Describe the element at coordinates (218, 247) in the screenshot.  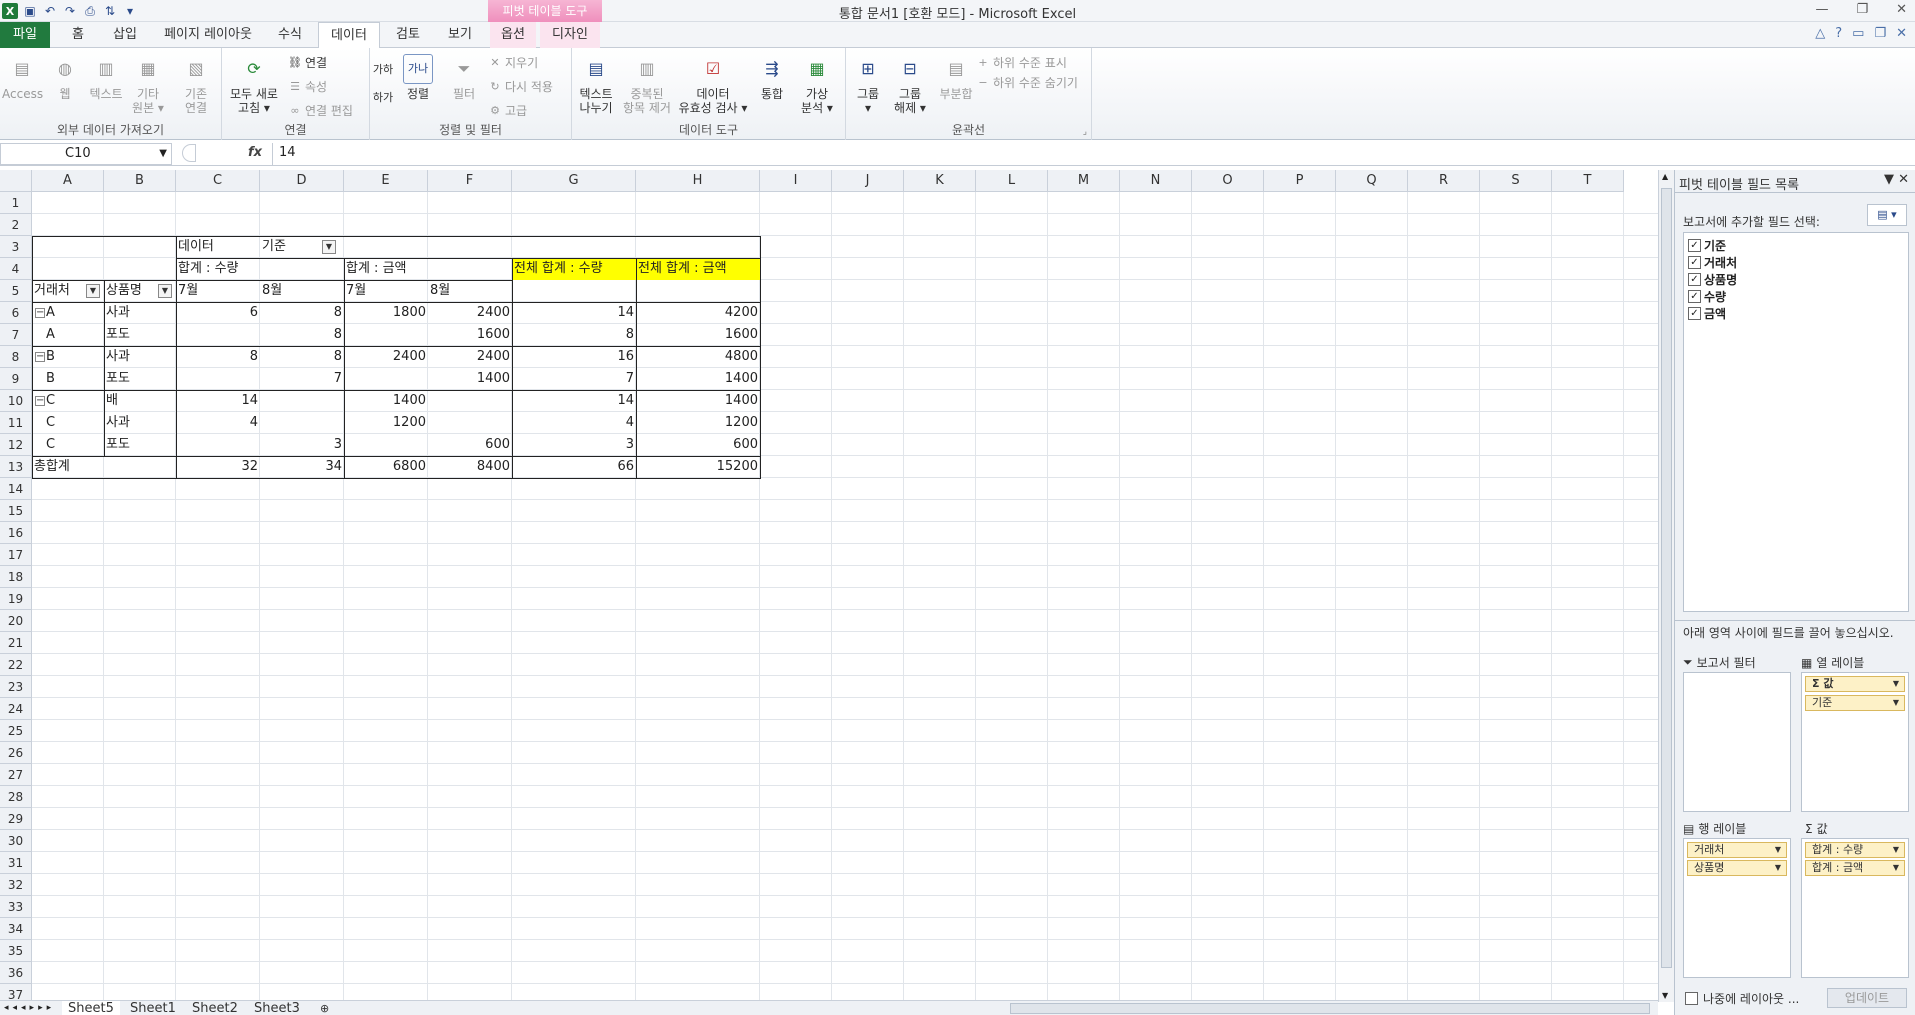
I see `pivot-data-label: 데이터` at that location.